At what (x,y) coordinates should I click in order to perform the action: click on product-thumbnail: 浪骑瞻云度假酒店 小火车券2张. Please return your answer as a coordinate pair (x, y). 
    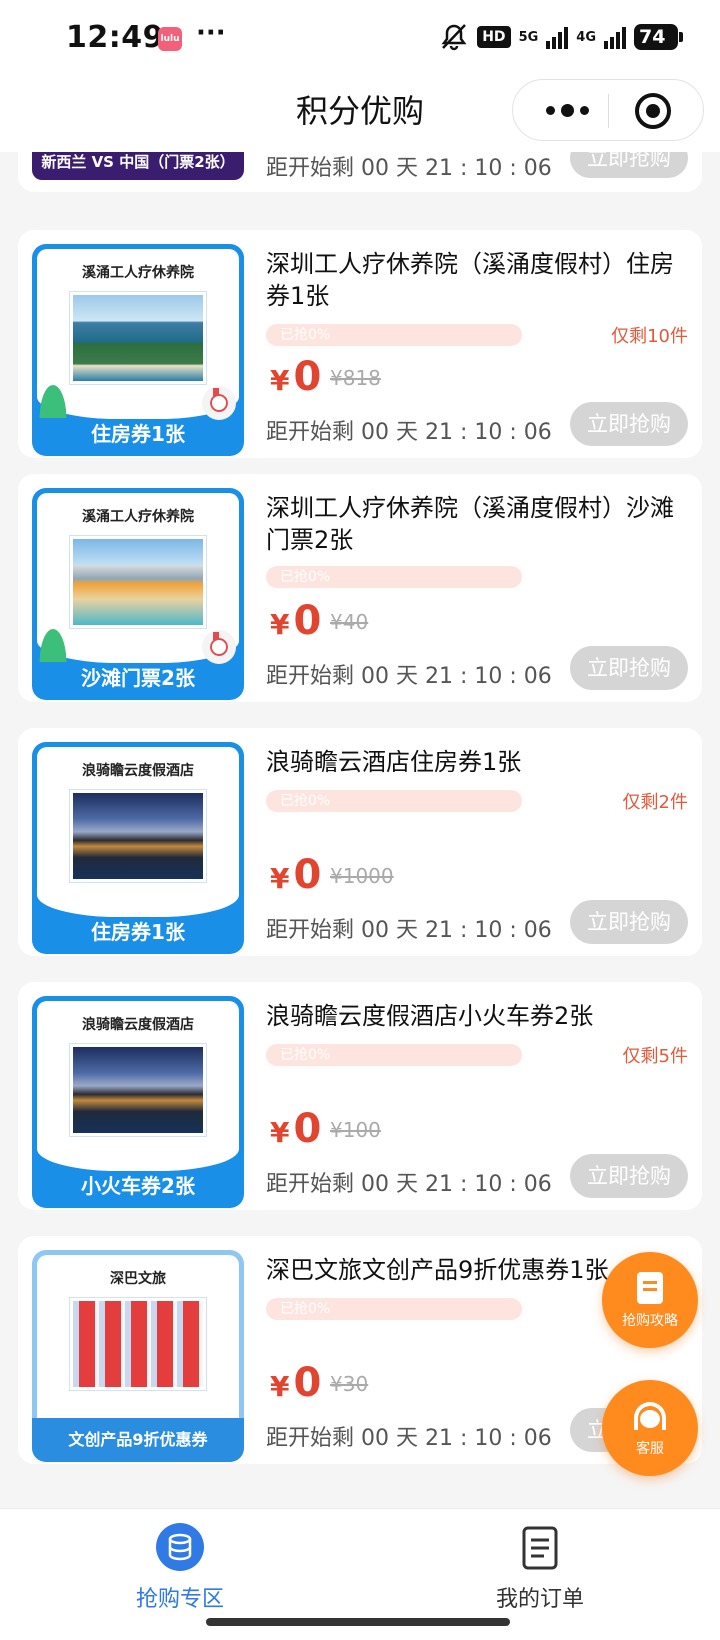
    Looking at the image, I should click on (138, 1102).